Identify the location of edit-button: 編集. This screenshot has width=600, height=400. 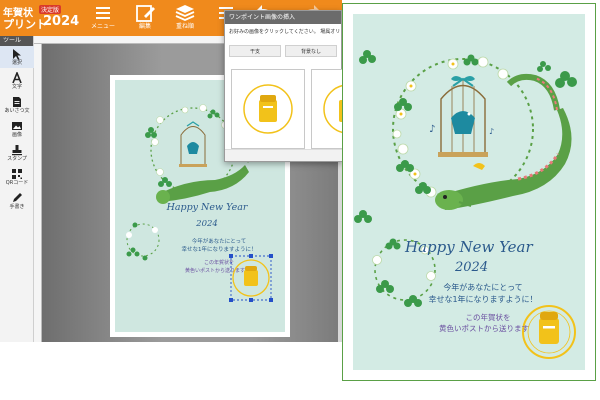
(145, 19).